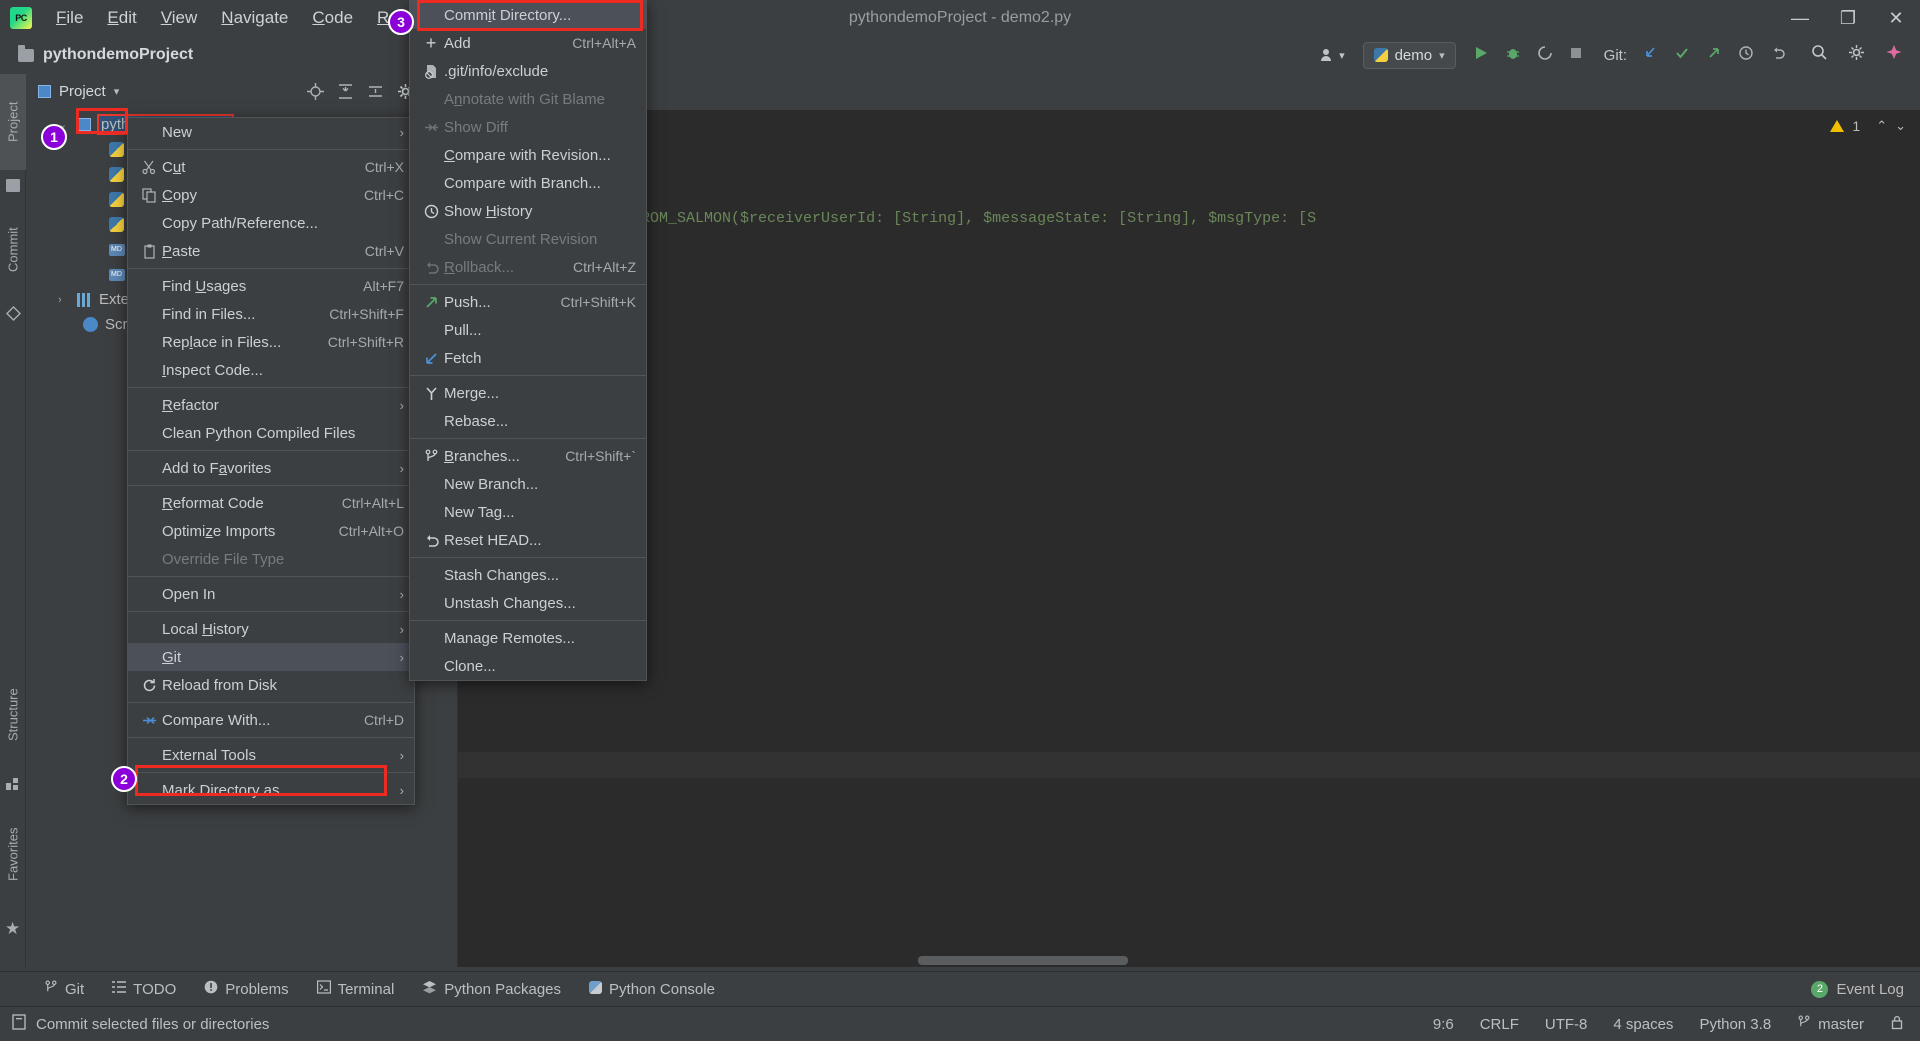 The height and width of the screenshot is (1041, 1920). I want to click on menu-item-reformat-code: Reformat Code Ctrl+Alt+L, so click(271, 503).